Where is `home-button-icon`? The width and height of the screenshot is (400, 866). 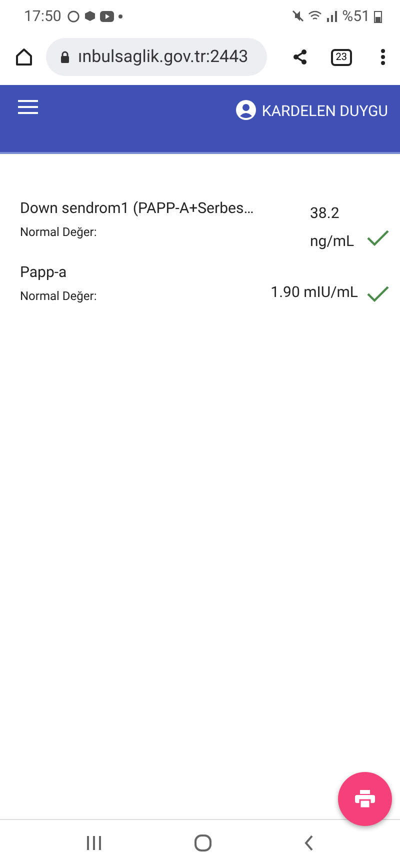
home-button-icon is located at coordinates (203, 843).